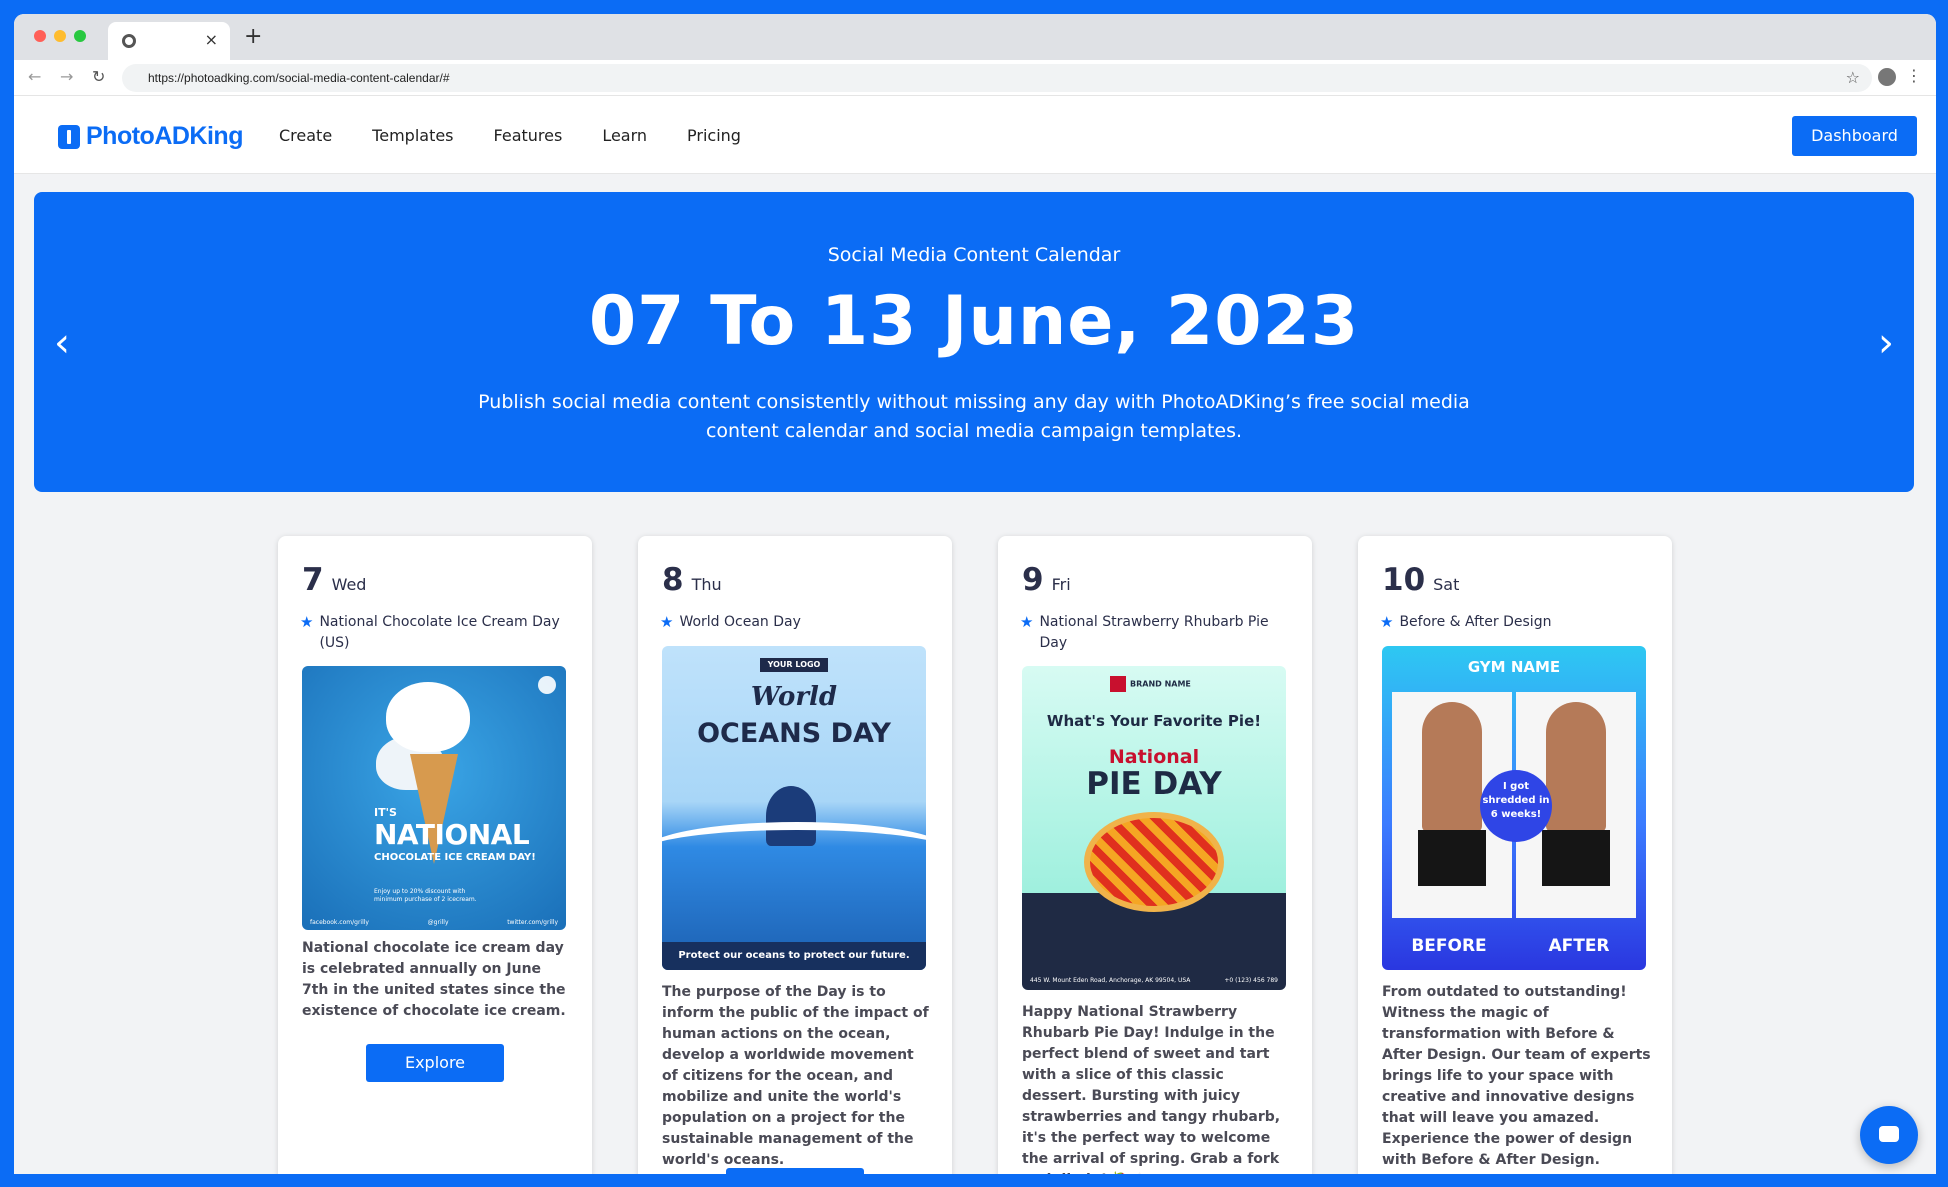 The height and width of the screenshot is (1187, 1948). What do you see at coordinates (1853, 77) in the screenshot?
I see `bookmark-star-icon: ☆` at bounding box center [1853, 77].